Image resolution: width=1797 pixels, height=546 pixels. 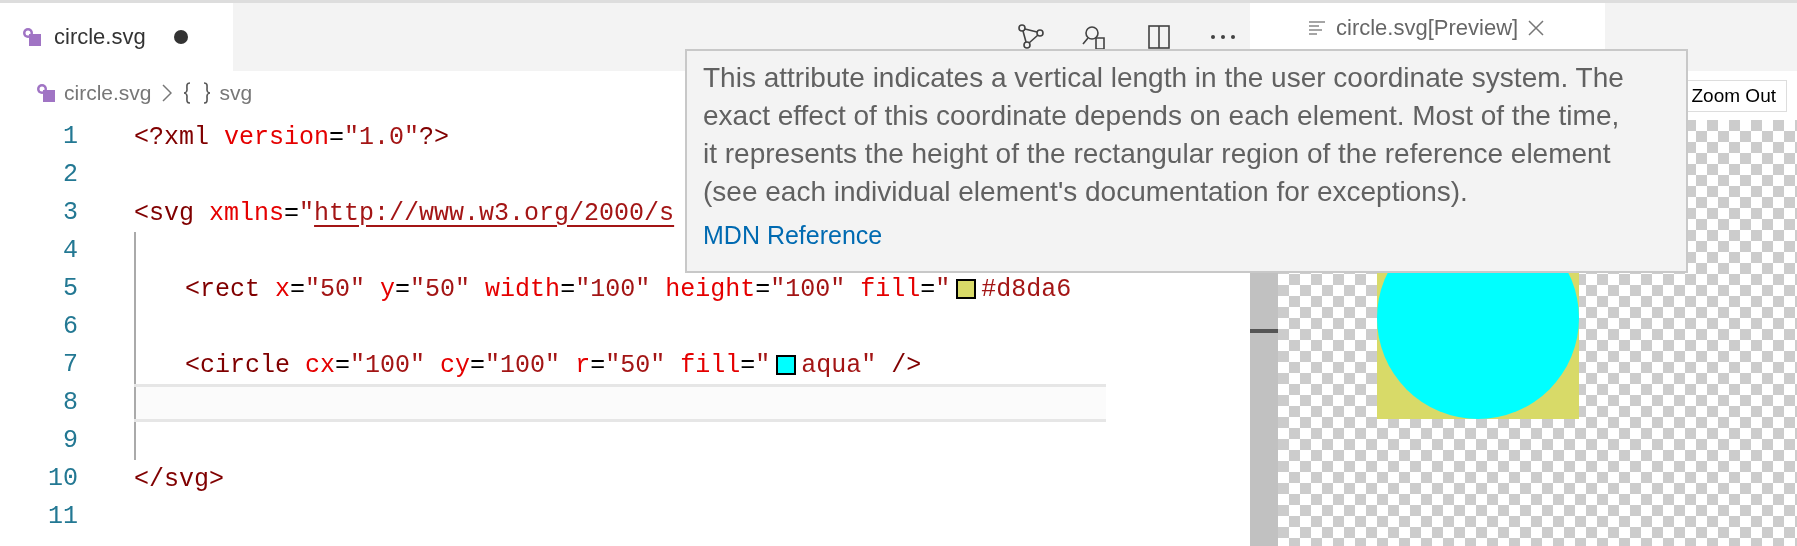 What do you see at coordinates (382, 137) in the screenshot?
I see `code-token: "1.0"` at bounding box center [382, 137].